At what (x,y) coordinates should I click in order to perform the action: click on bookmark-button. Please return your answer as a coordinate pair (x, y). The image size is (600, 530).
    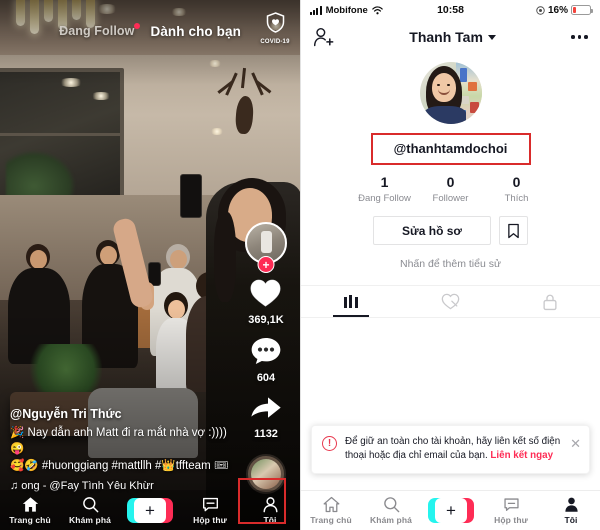
    Looking at the image, I should click on (513, 230).